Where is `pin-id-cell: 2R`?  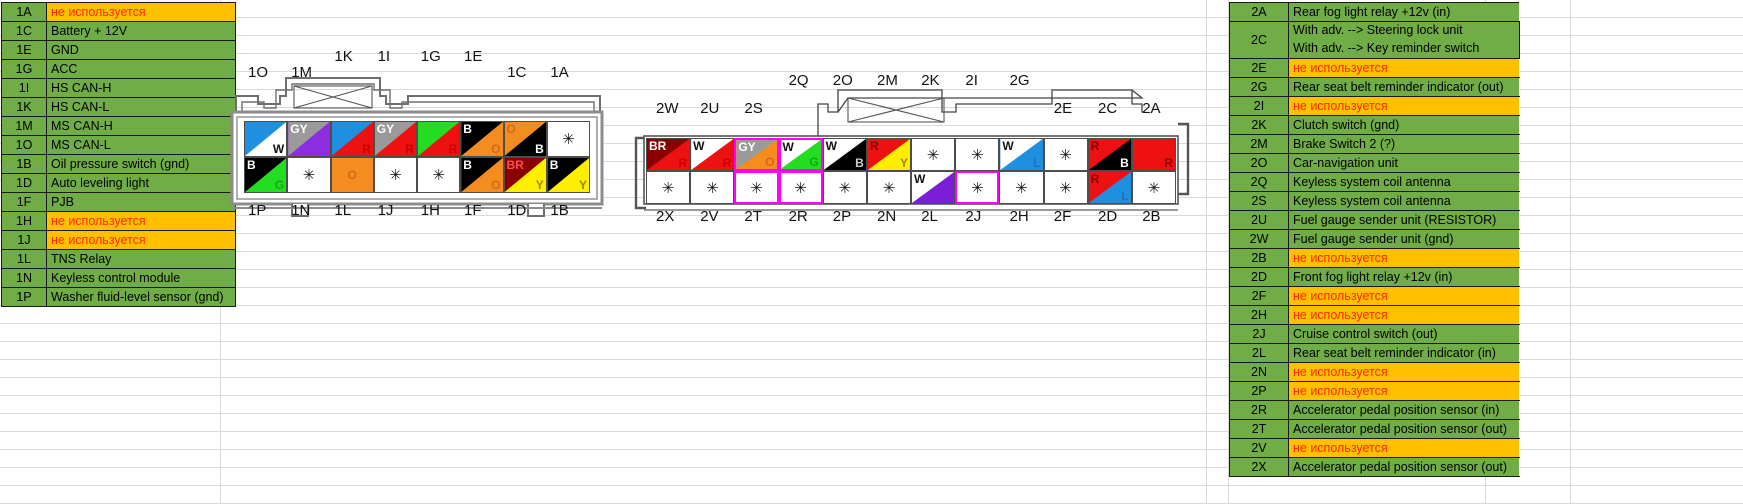
pin-id-cell: 2R is located at coordinates (1259, 410).